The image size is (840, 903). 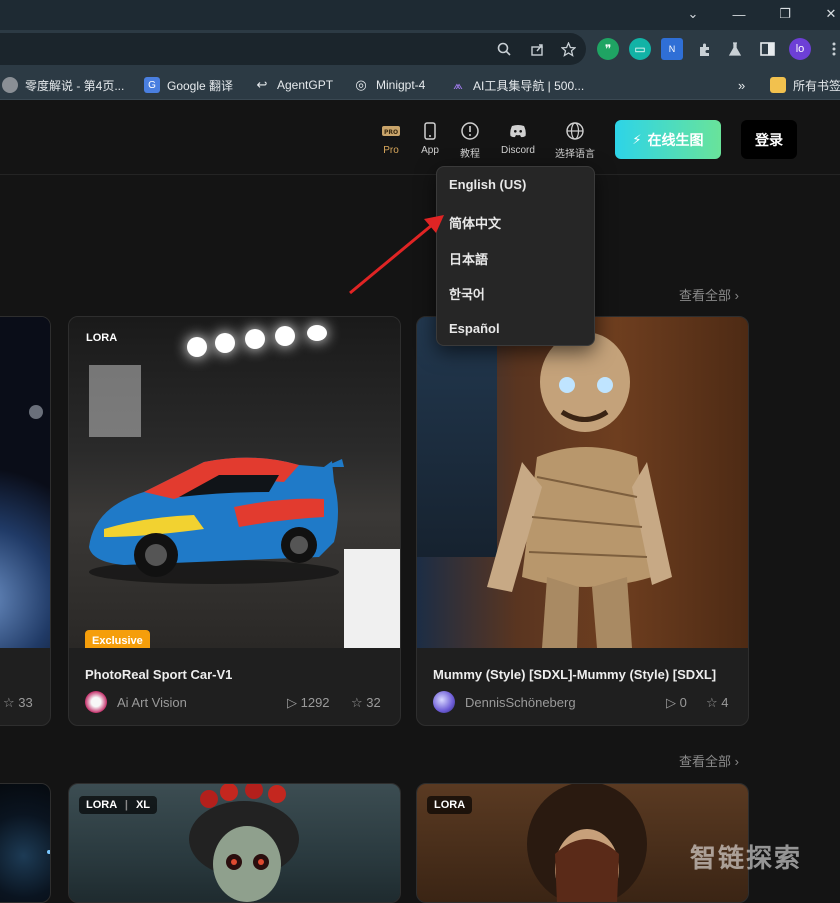 What do you see at coordinates (518, 131) in the screenshot?
I see `discord-icon` at bounding box center [518, 131].